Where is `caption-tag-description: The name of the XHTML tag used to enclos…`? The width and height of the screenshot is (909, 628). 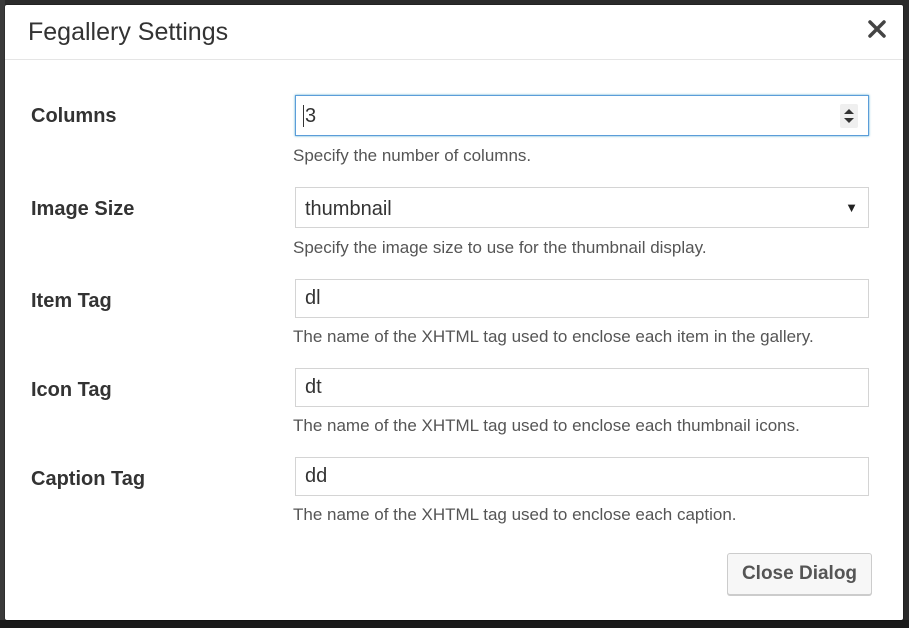
caption-tag-description: The name of the XHTML tag used to enclos… is located at coordinates (515, 514).